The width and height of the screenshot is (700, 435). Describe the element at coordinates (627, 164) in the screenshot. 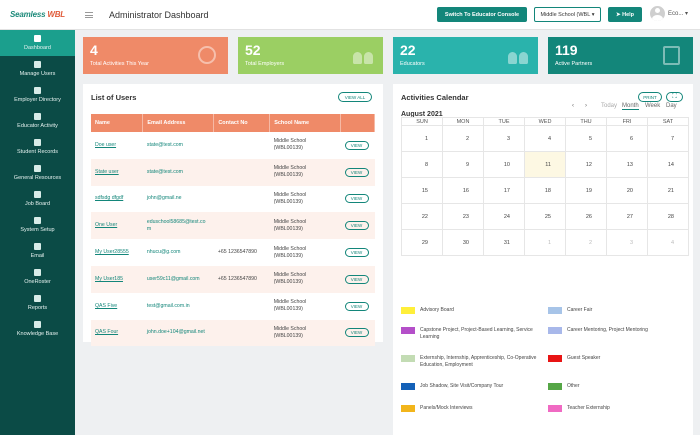

I see `calendar-day: 13` at that location.